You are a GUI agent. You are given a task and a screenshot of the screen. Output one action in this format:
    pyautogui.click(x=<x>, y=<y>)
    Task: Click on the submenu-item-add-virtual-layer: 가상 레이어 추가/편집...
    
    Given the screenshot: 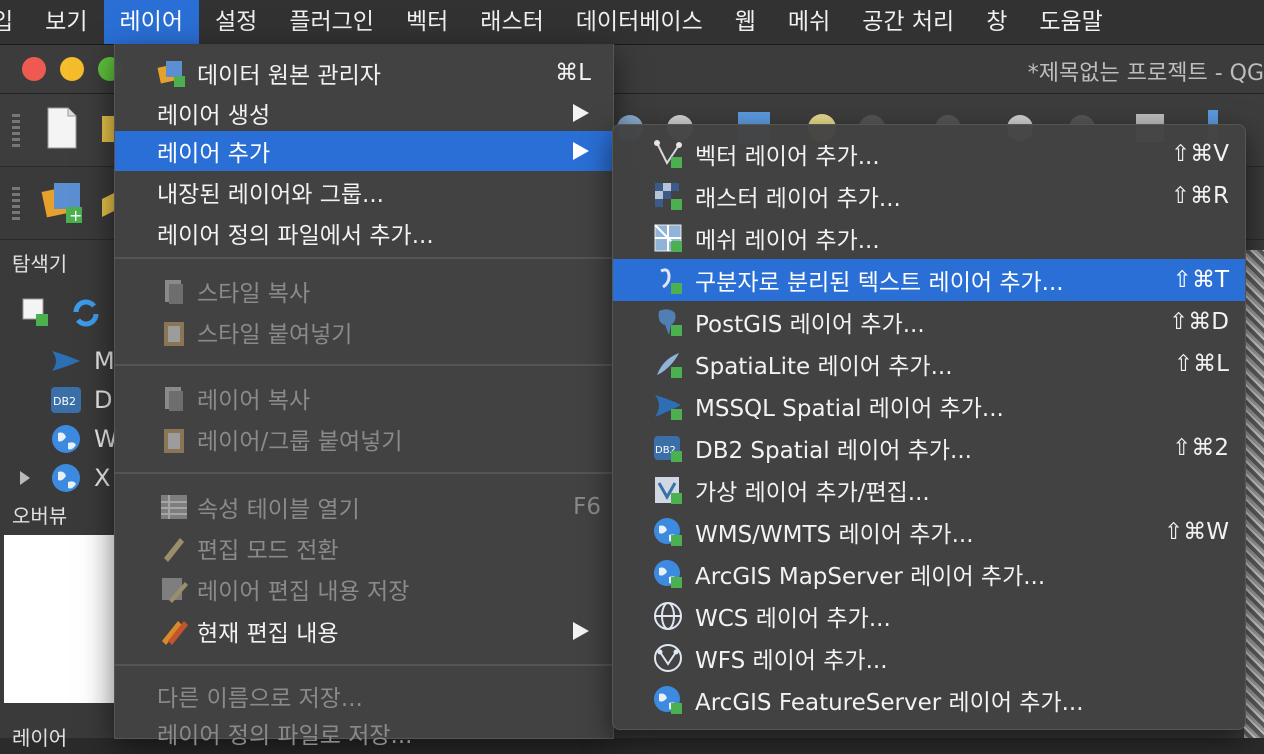 What is the action you would take?
    pyautogui.click(x=929, y=490)
    